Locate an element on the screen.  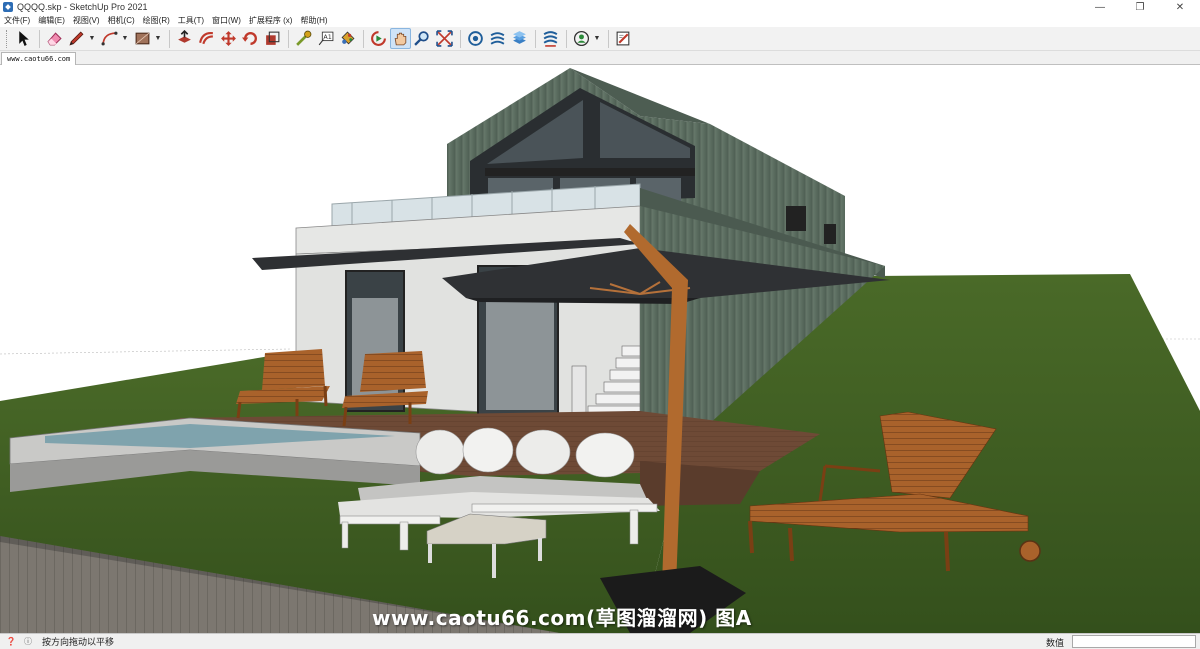
status-bar: ❓ ⓘ 按方向拖动以平移 数值 is located at coordinates (600, 641).